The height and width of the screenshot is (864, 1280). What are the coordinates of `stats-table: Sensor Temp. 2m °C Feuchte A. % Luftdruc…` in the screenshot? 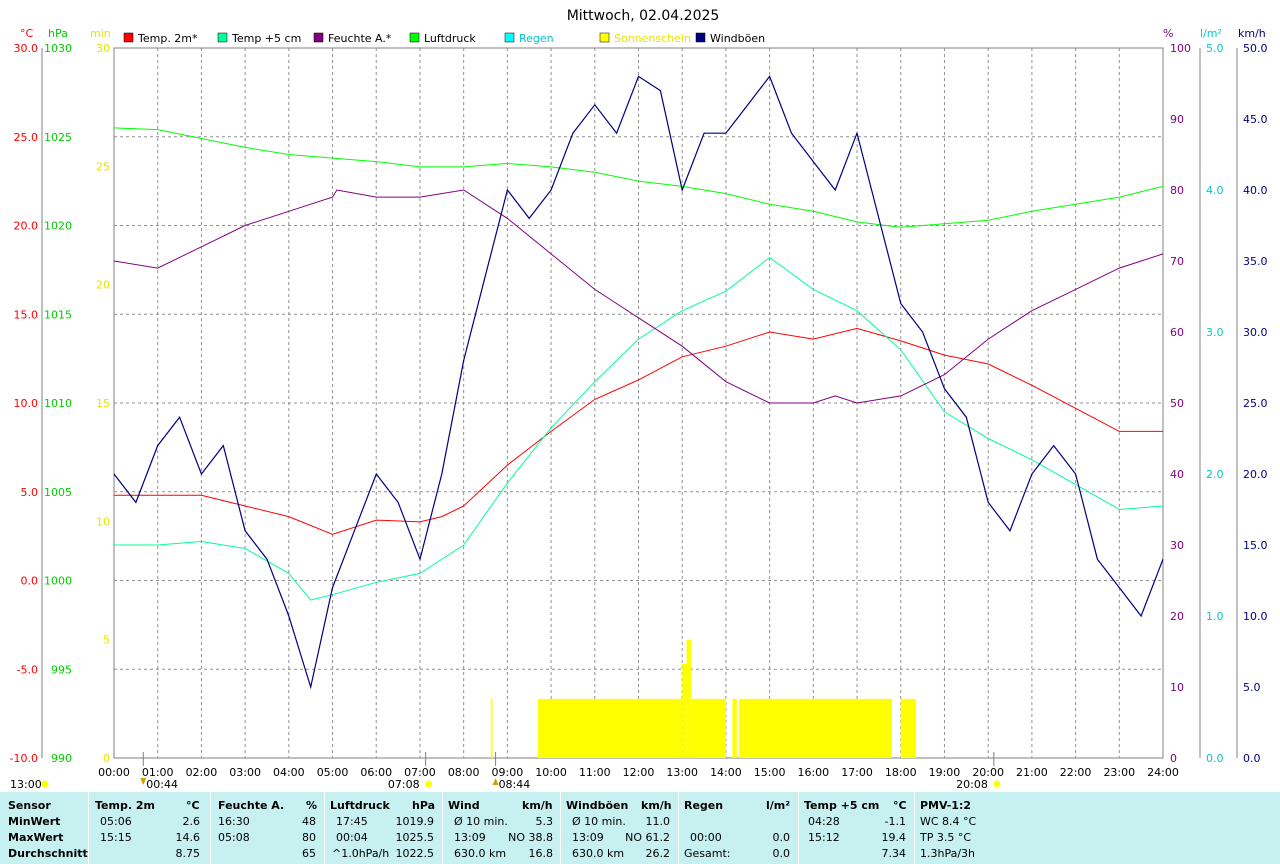 It's located at (640, 828).